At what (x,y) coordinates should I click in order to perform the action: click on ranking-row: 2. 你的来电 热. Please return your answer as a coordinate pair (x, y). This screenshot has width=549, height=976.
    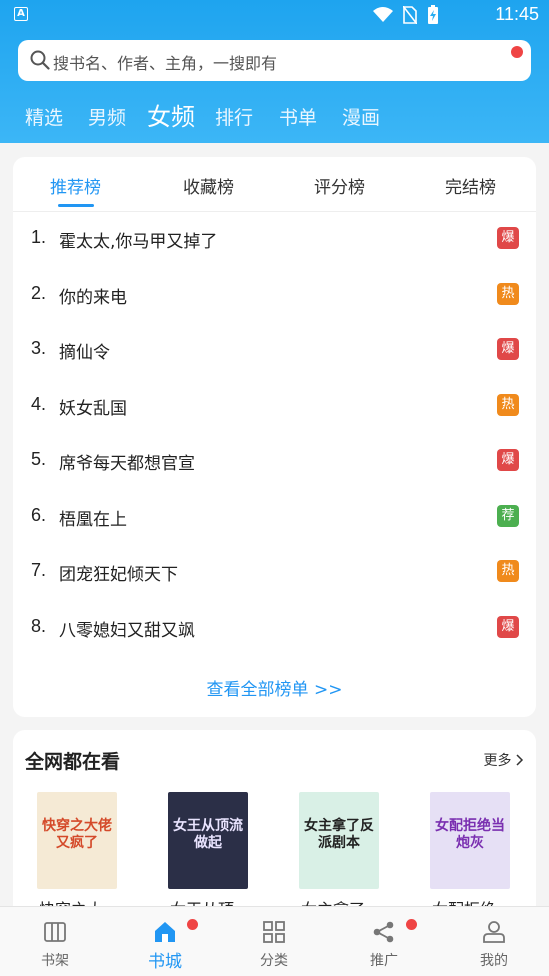
    Looking at the image, I should click on (274, 296).